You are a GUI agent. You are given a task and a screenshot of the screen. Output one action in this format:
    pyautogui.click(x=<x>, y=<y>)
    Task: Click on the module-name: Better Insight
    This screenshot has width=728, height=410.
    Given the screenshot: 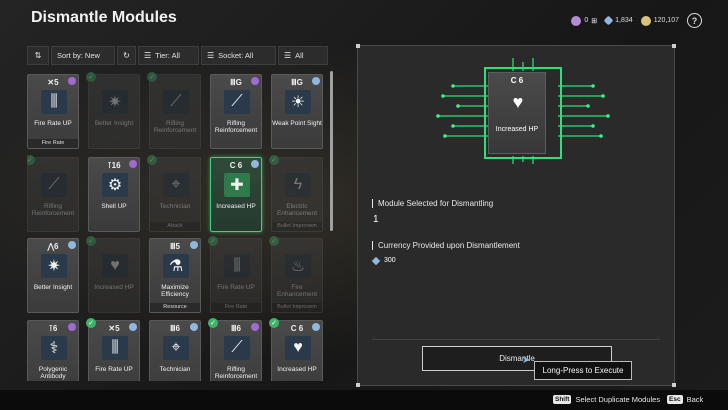 What is the action you would take?
    pyautogui.click(x=53, y=287)
    